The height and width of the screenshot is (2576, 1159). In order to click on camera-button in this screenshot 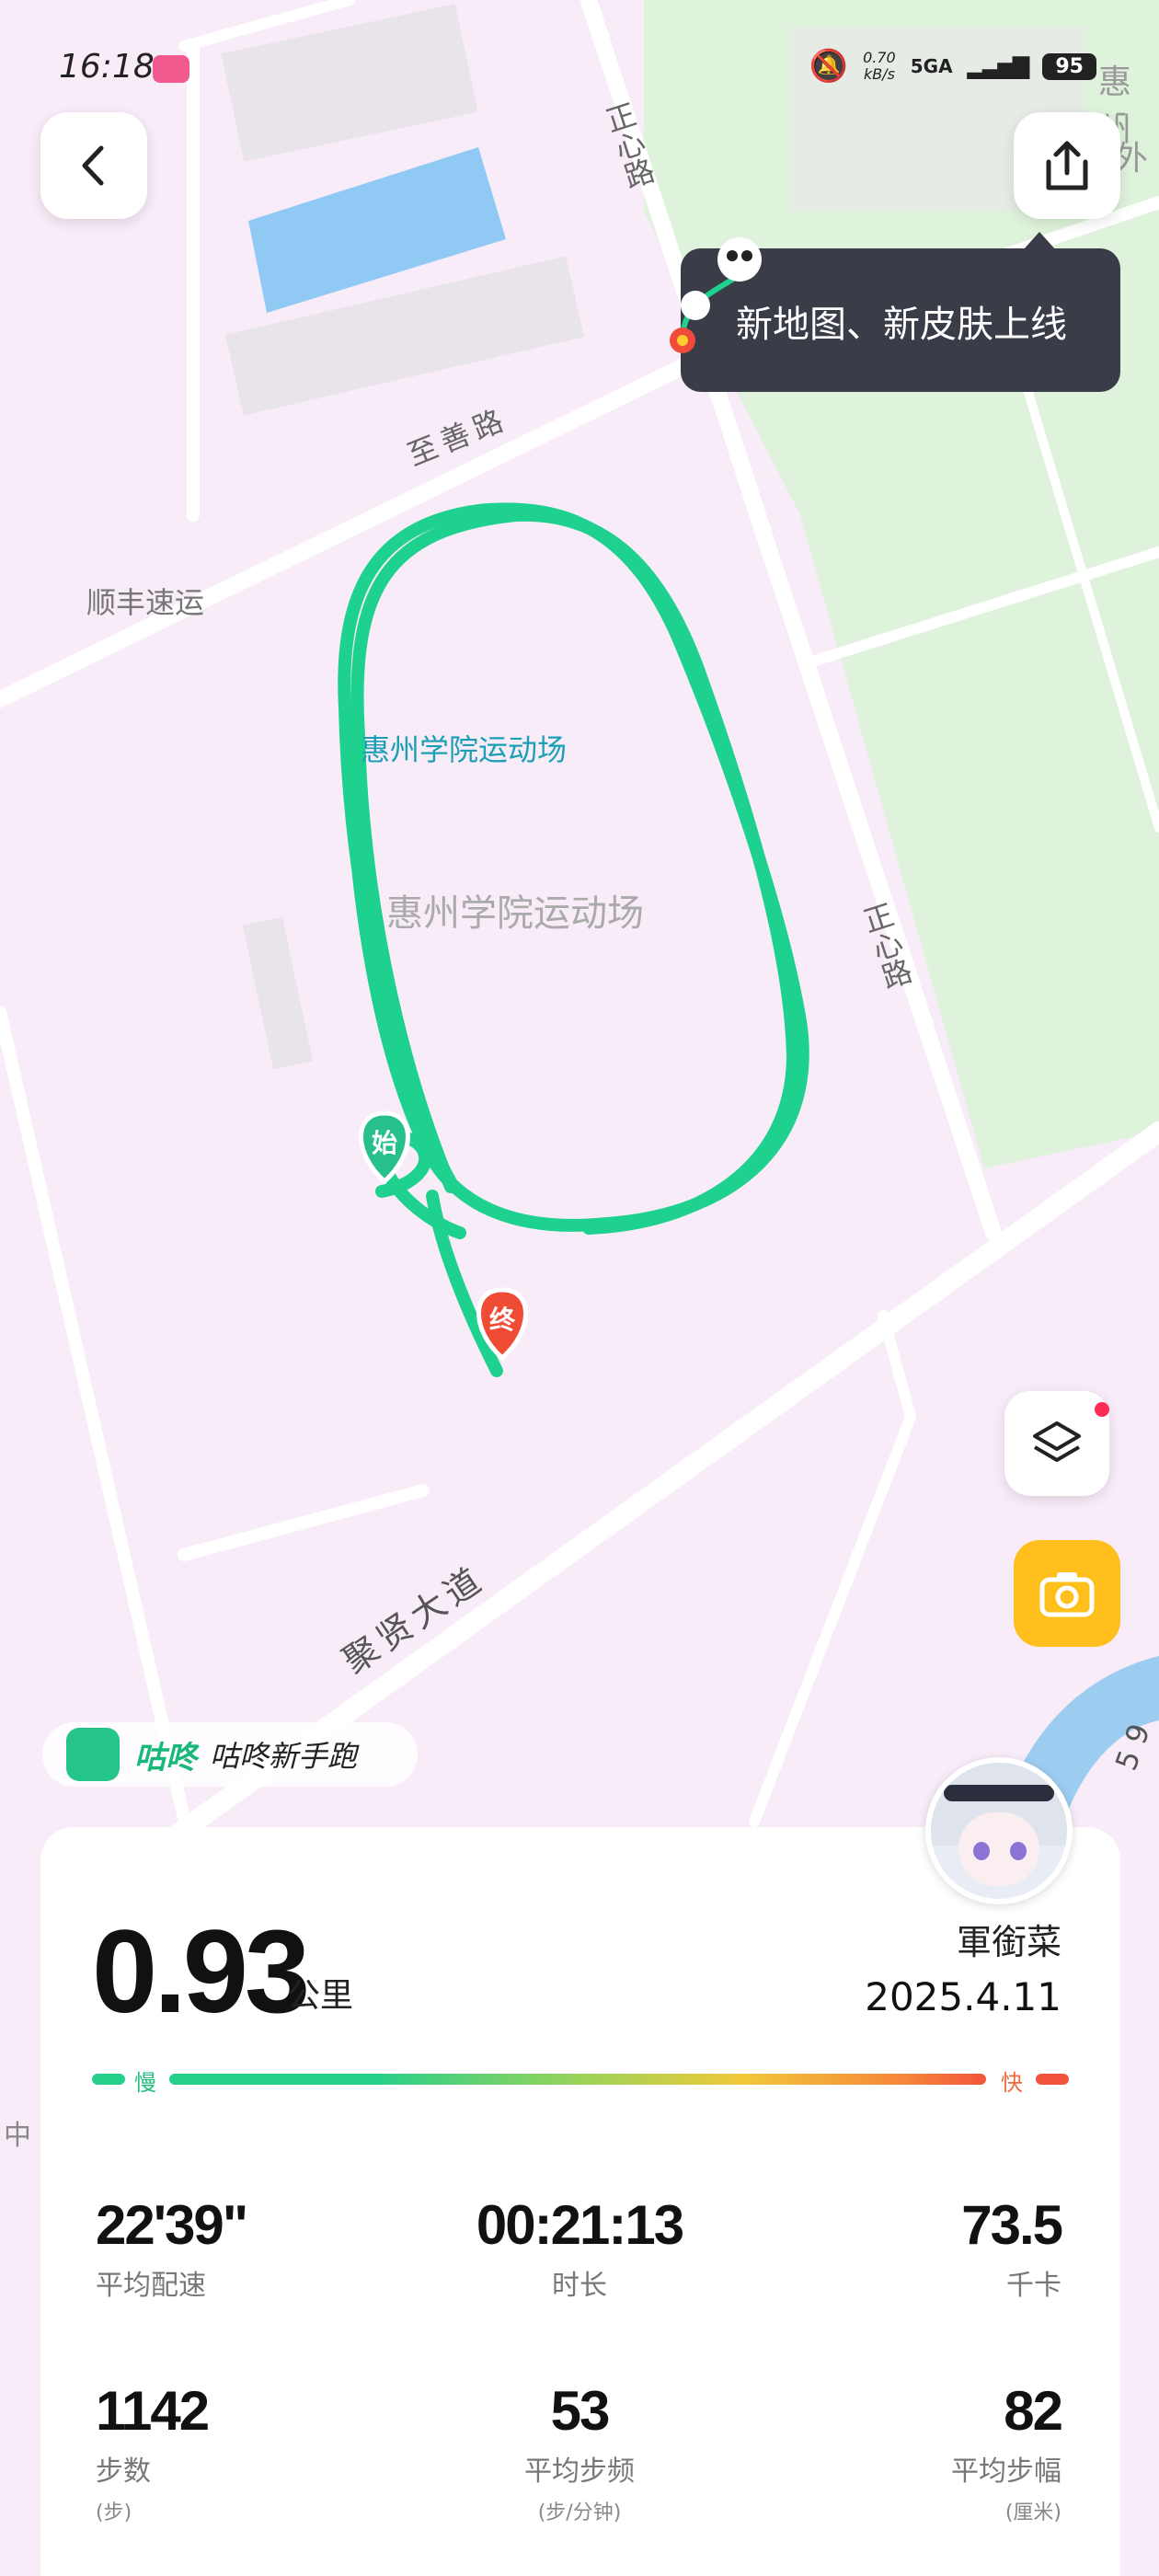, I will do `click(1067, 1593)`.